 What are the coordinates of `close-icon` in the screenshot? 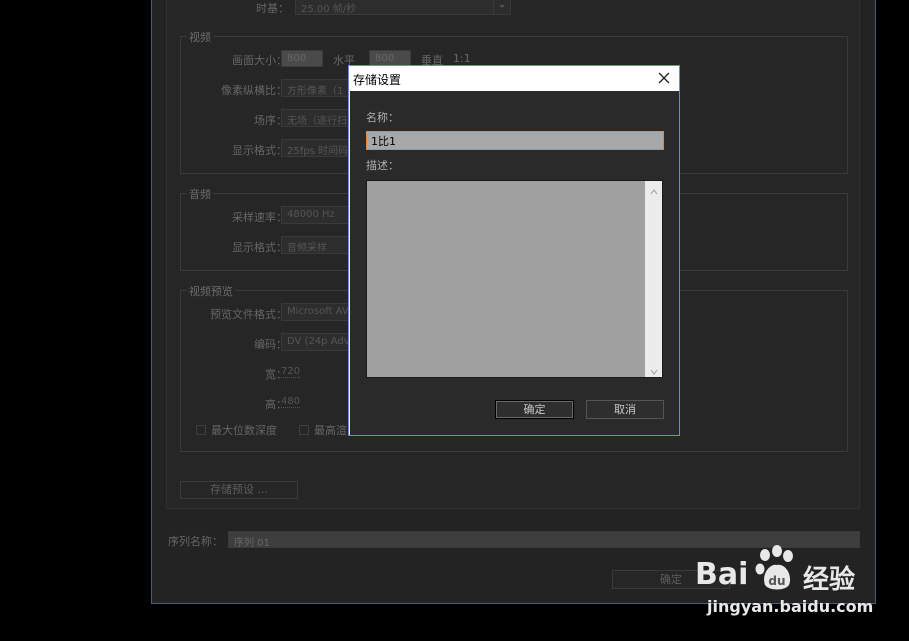 It's located at (664, 78).